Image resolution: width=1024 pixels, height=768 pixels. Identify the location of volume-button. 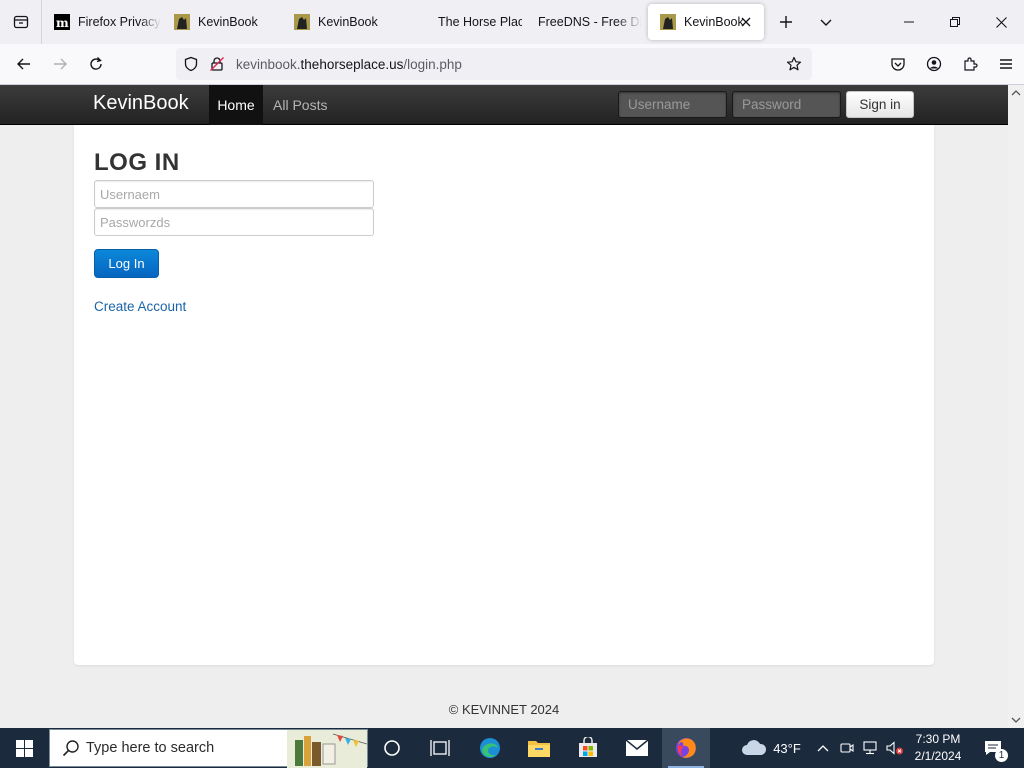
(895, 748).